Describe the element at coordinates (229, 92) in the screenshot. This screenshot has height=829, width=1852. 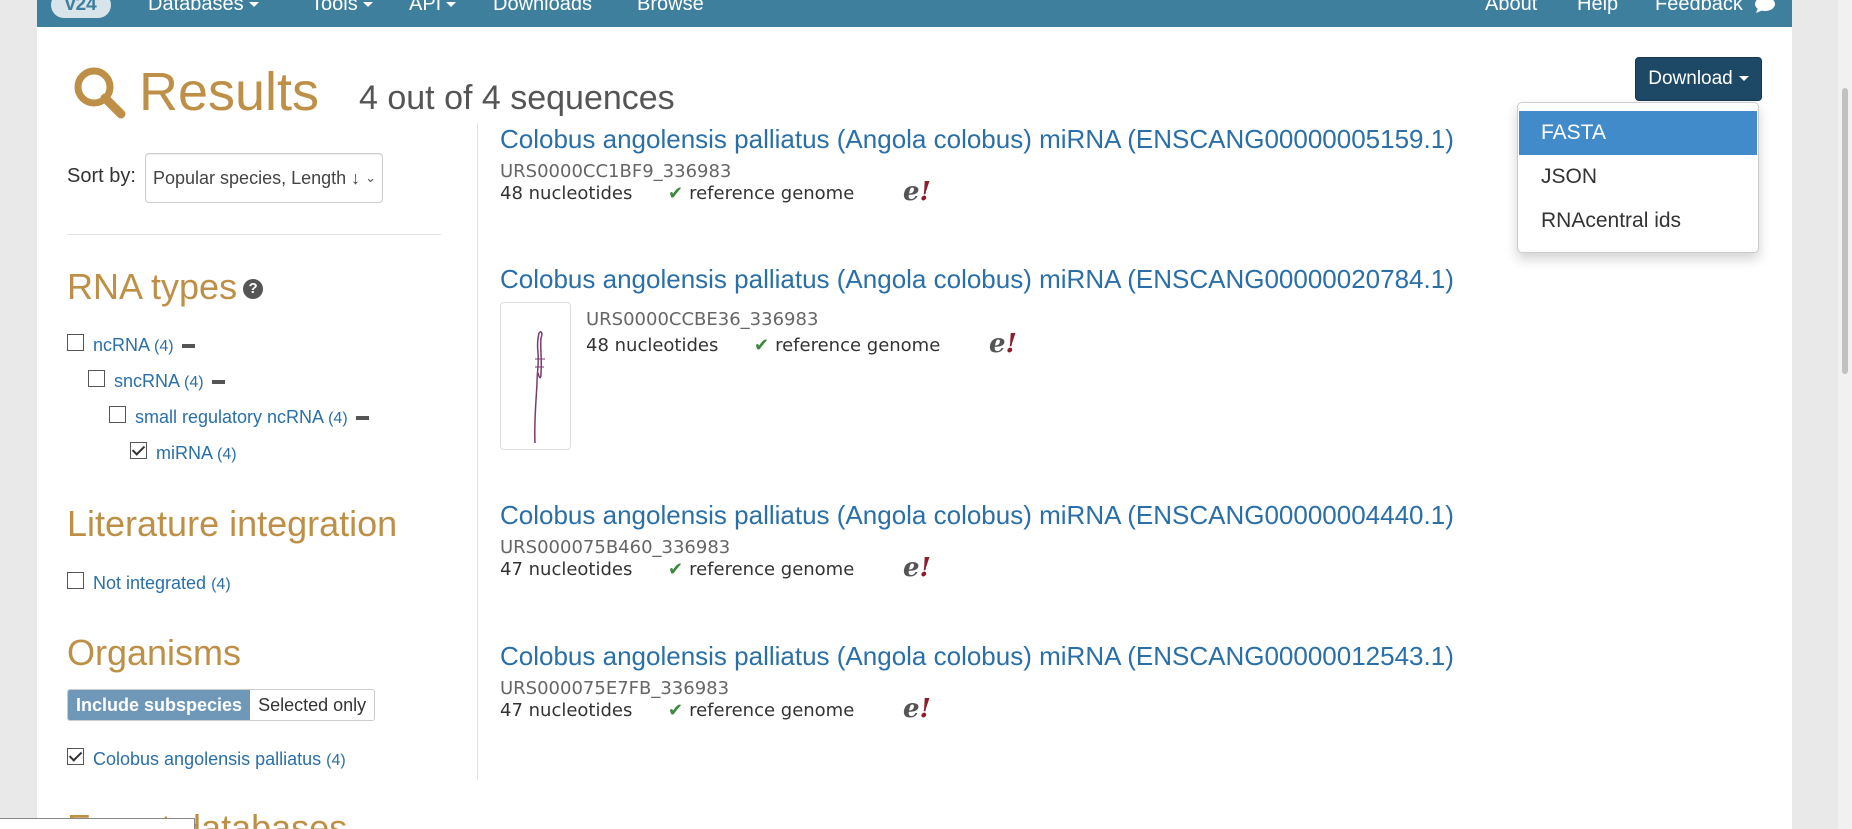
I see `page-title: Results` at that location.